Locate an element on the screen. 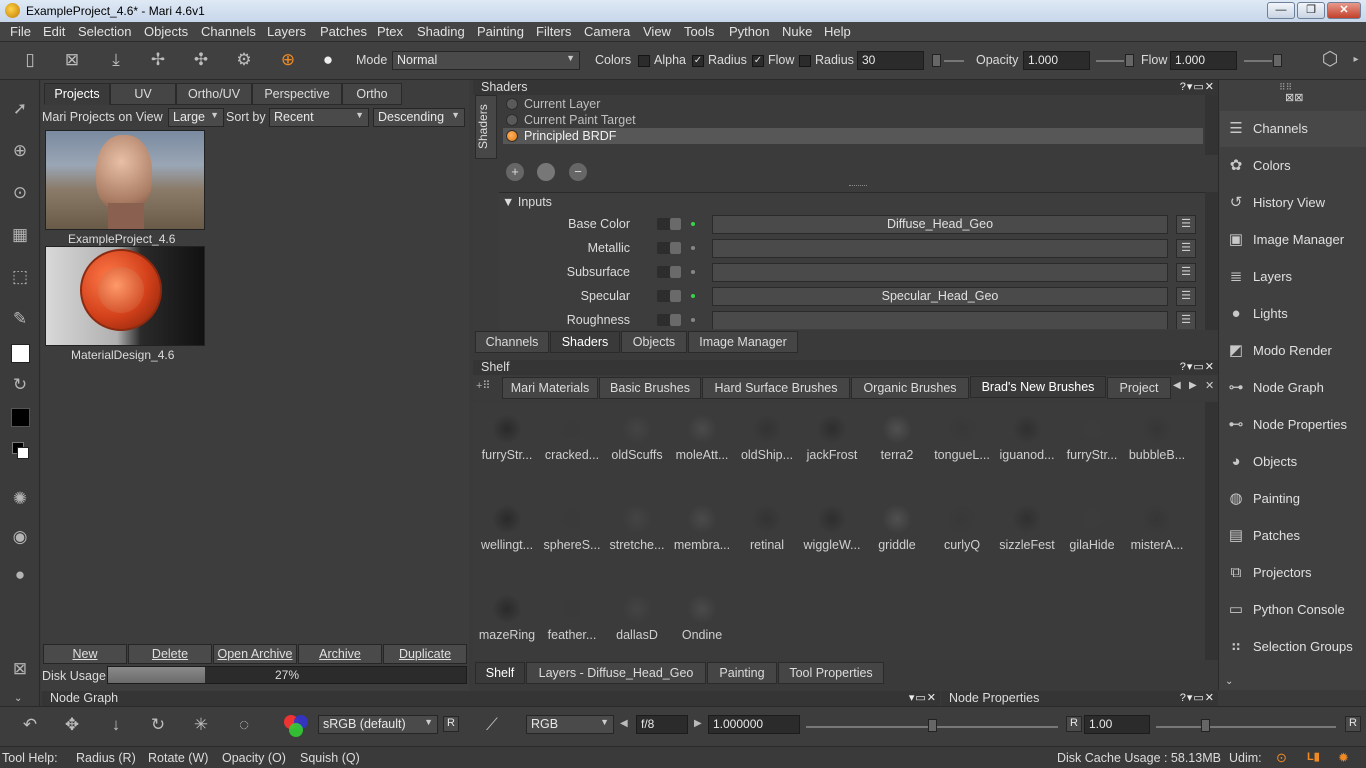 Image resolution: width=1366 pixels, height=768 pixels. brush-preset: retinal is located at coordinates (767, 537).